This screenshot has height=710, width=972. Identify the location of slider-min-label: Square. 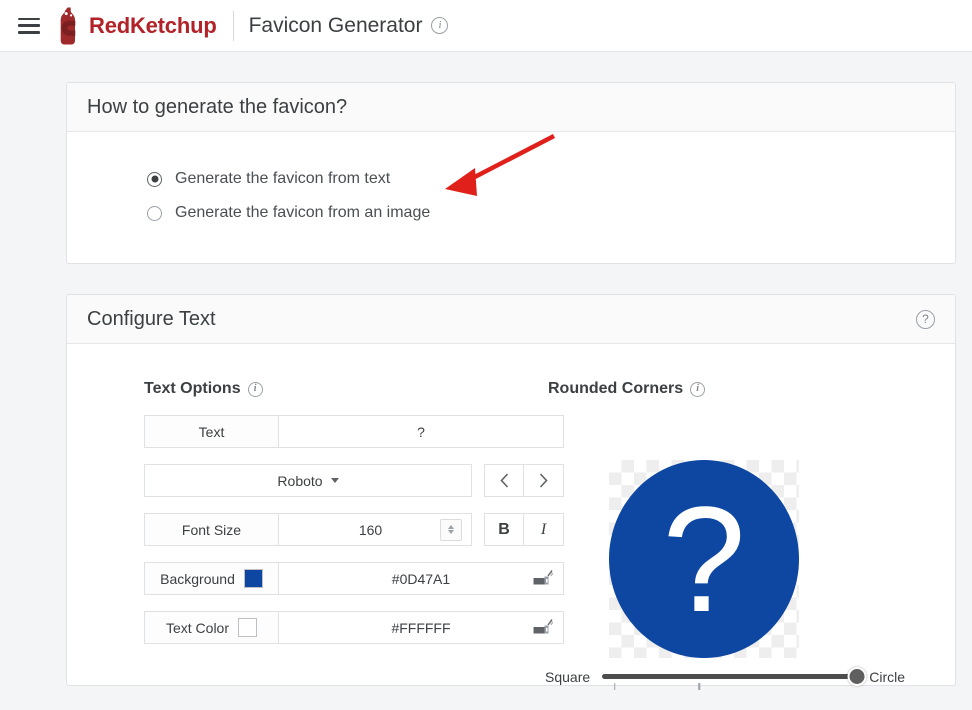
(568, 677).